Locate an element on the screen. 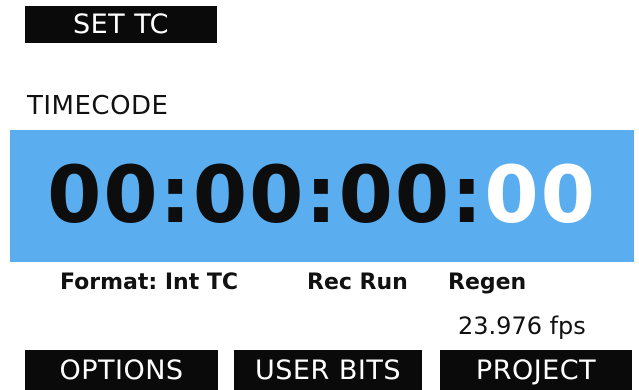 Image resolution: width=639 pixels, height=390 pixels. user-bits-button: USER BITS is located at coordinates (328, 370).